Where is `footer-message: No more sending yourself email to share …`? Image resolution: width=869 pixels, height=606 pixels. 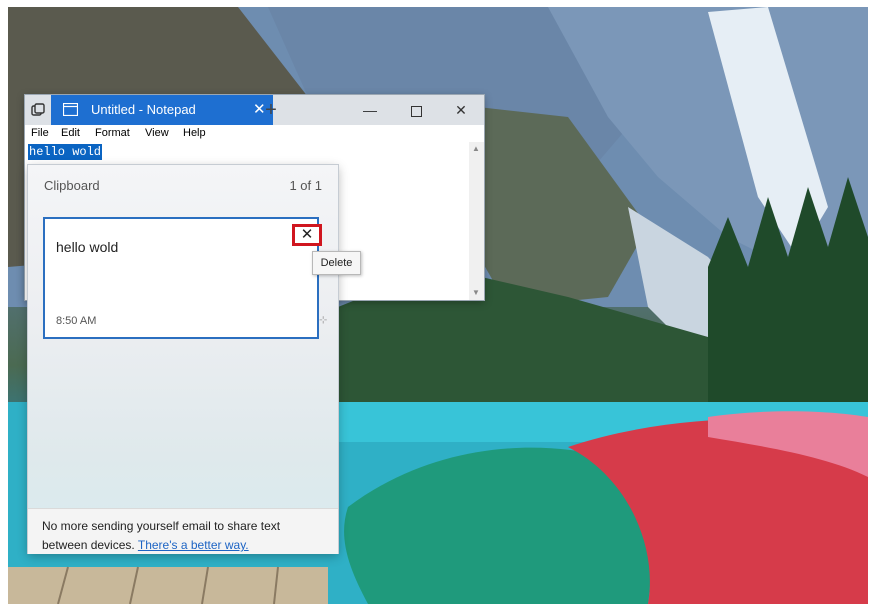 footer-message: No more sending yourself email to share … is located at coordinates (184, 536).